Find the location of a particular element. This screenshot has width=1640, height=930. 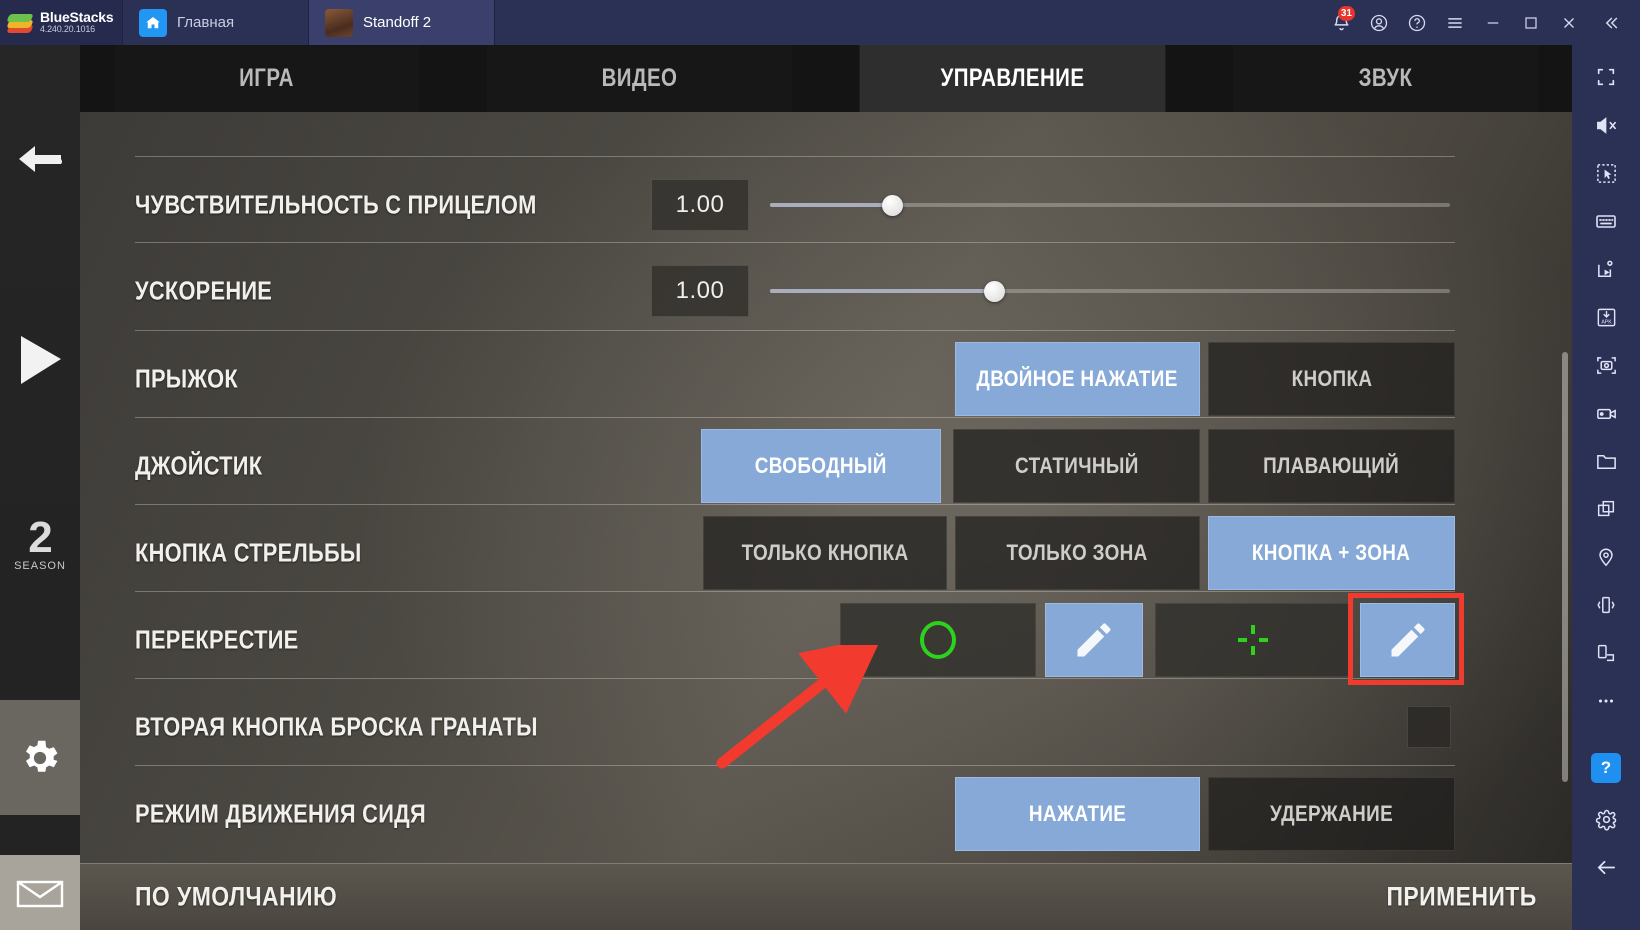

season-indicator: 2 SEASON is located at coordinates (40, 545).